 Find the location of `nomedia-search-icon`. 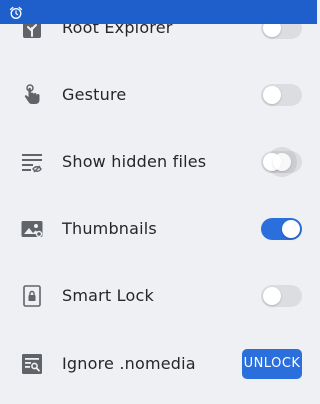

nomedia-search-icon is located at coordinates (32, 364).